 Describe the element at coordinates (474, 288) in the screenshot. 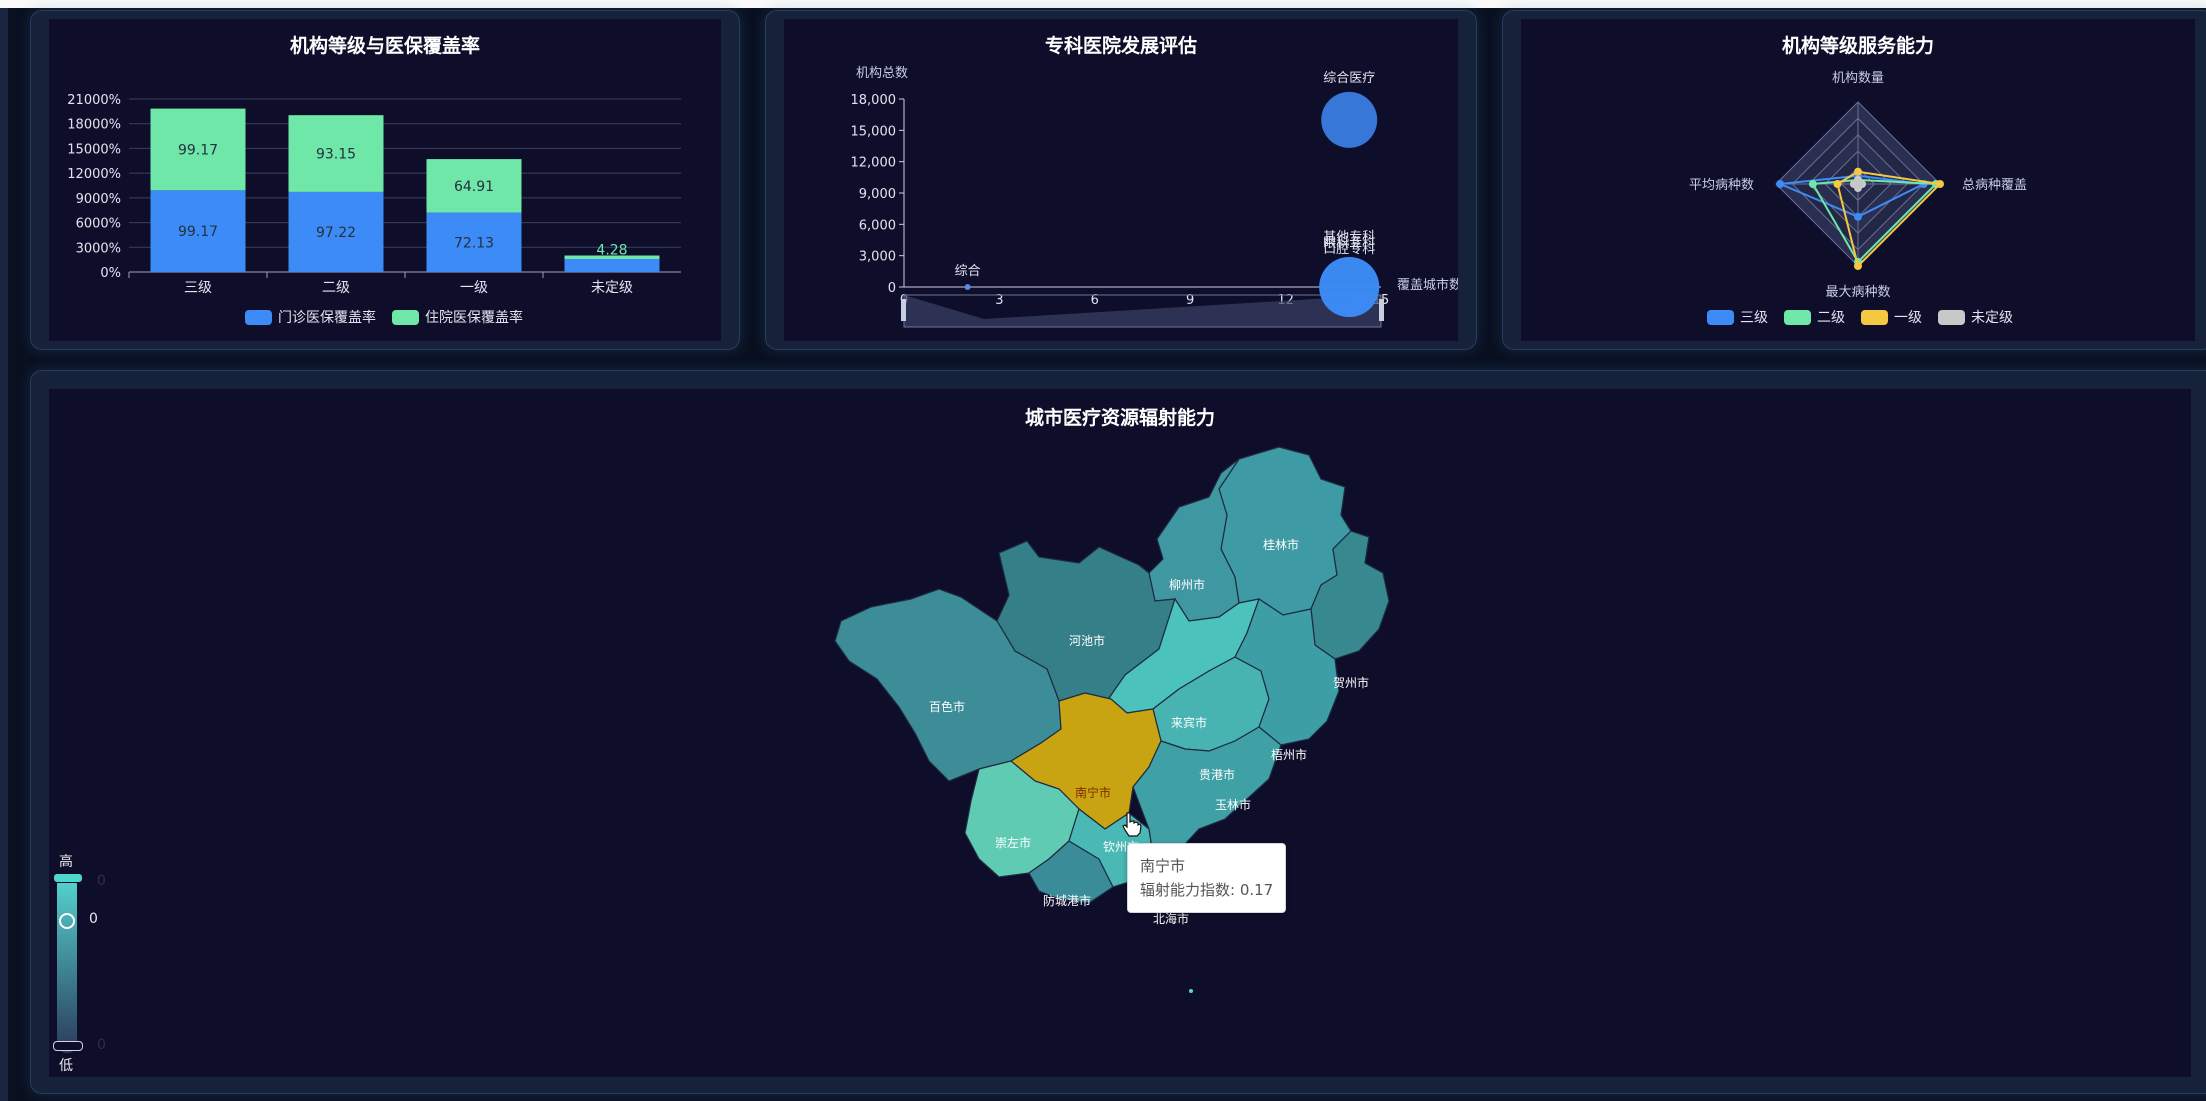

I see `bar-xtick-label: 一级` at that location.